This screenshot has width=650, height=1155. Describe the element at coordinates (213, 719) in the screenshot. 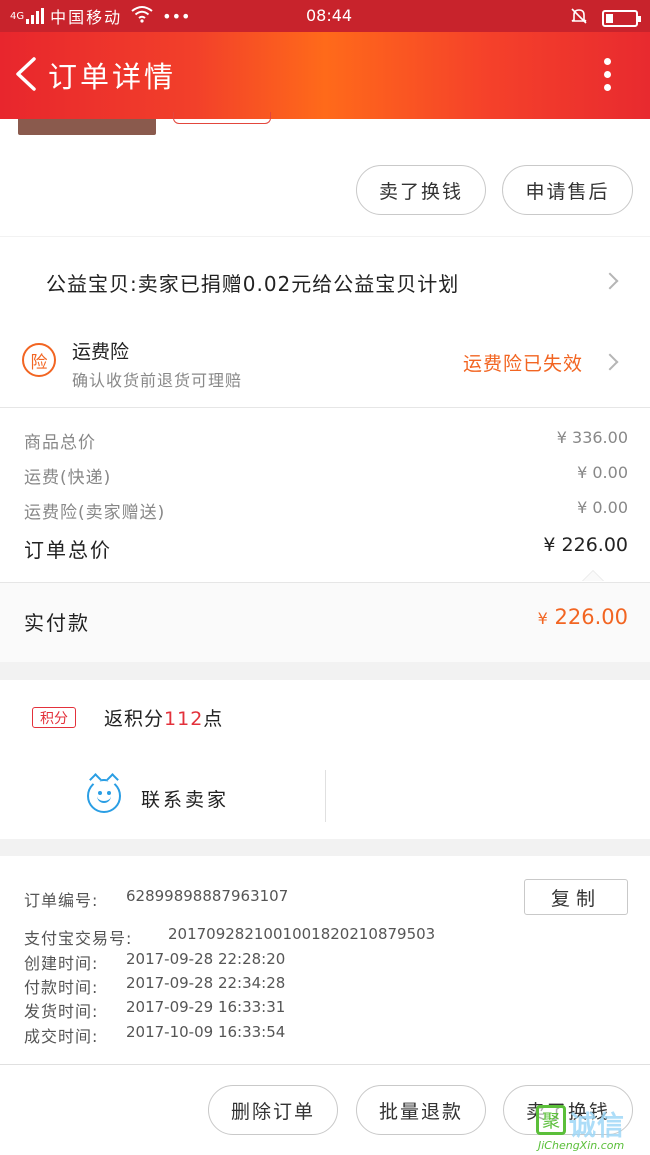

I see `points-suffix: 点` at that location.